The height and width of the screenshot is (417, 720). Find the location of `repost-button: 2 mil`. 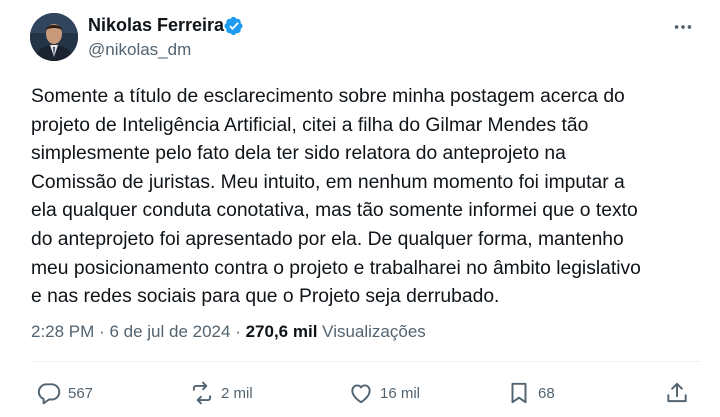

repost-button: 2 mil is located at coordinates (221, 393).